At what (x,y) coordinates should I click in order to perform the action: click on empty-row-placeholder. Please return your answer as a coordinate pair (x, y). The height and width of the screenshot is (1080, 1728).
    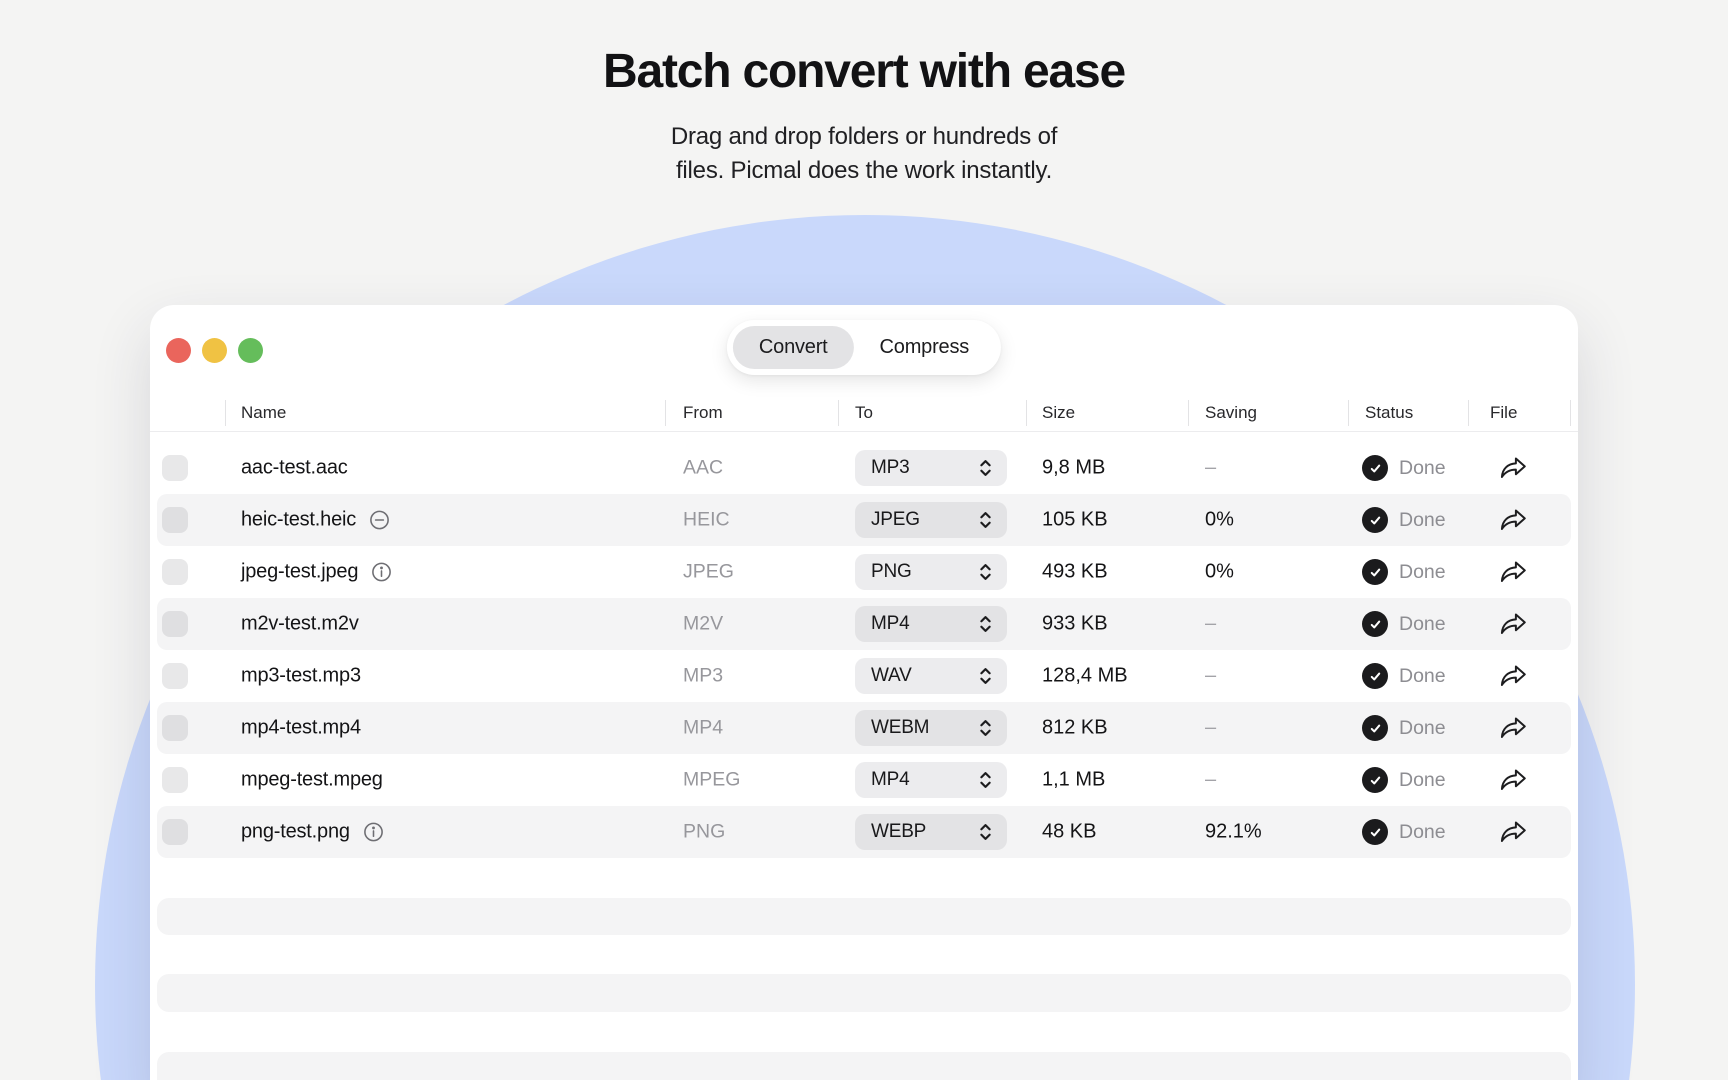
    Looking at the image, I should click on (864, 993).